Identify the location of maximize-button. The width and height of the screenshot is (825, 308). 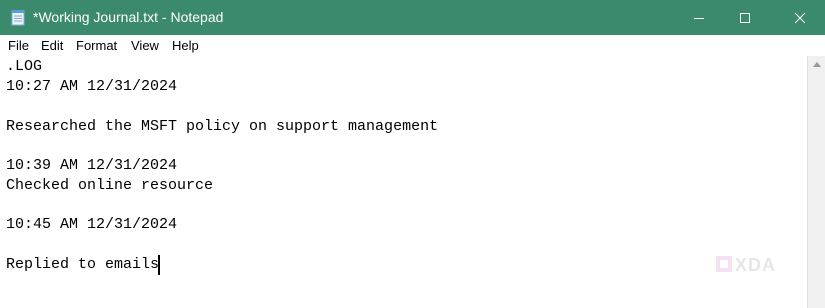
(745, 17).